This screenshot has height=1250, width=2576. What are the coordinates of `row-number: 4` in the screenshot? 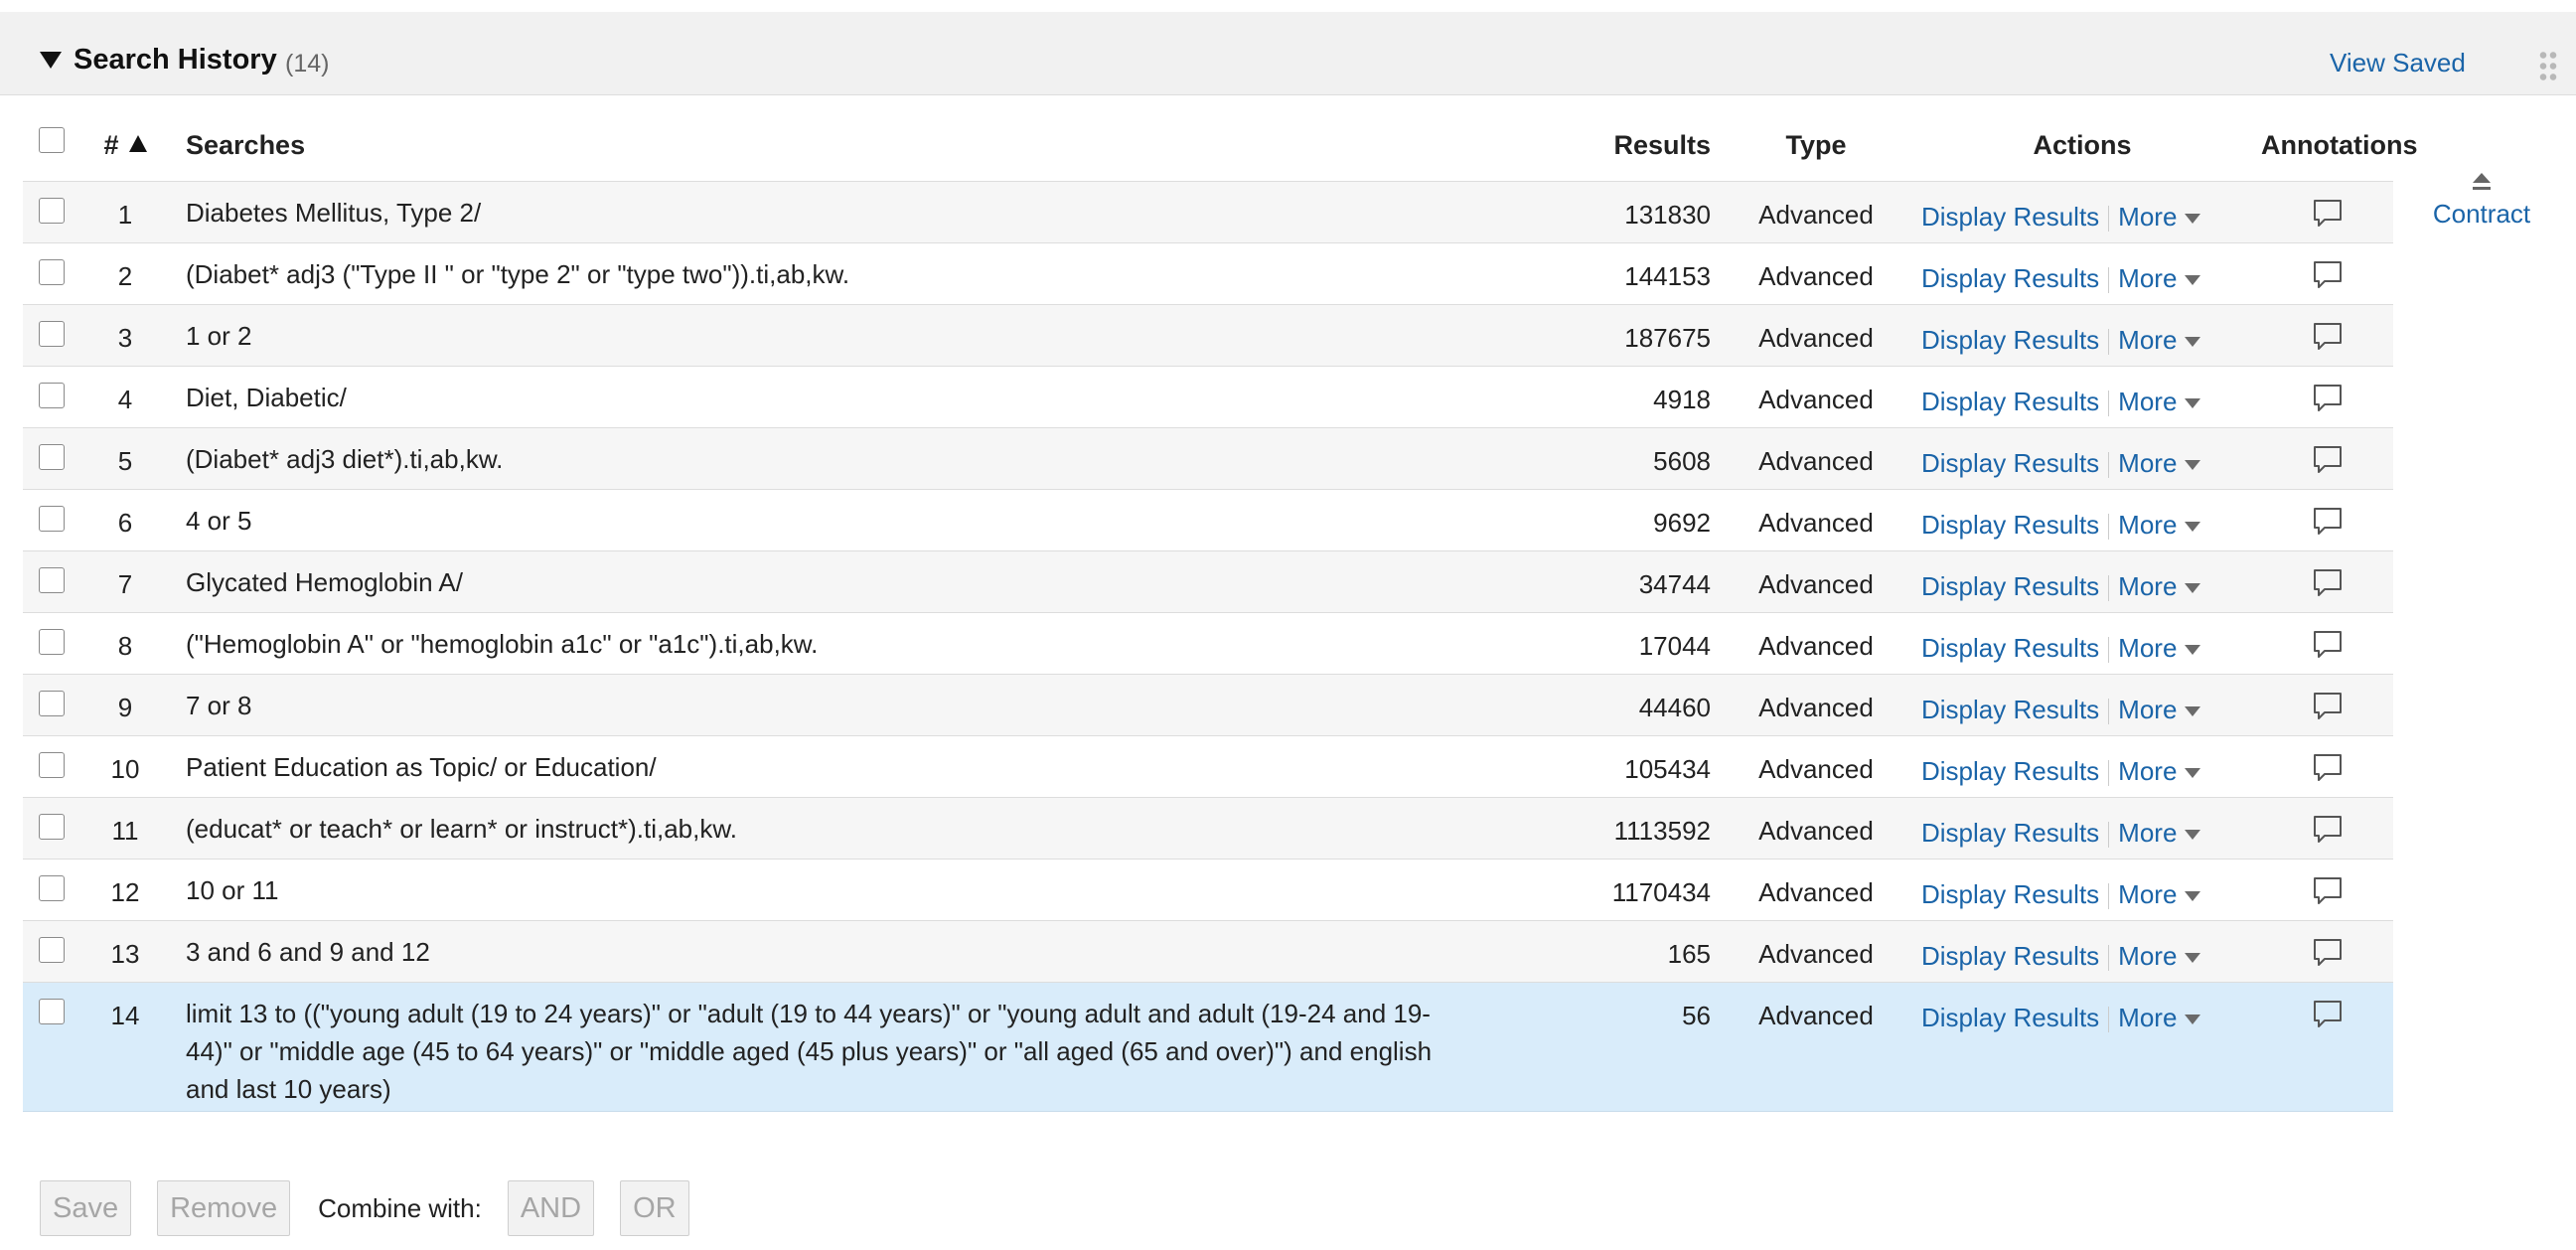 It's located at (125, 397).